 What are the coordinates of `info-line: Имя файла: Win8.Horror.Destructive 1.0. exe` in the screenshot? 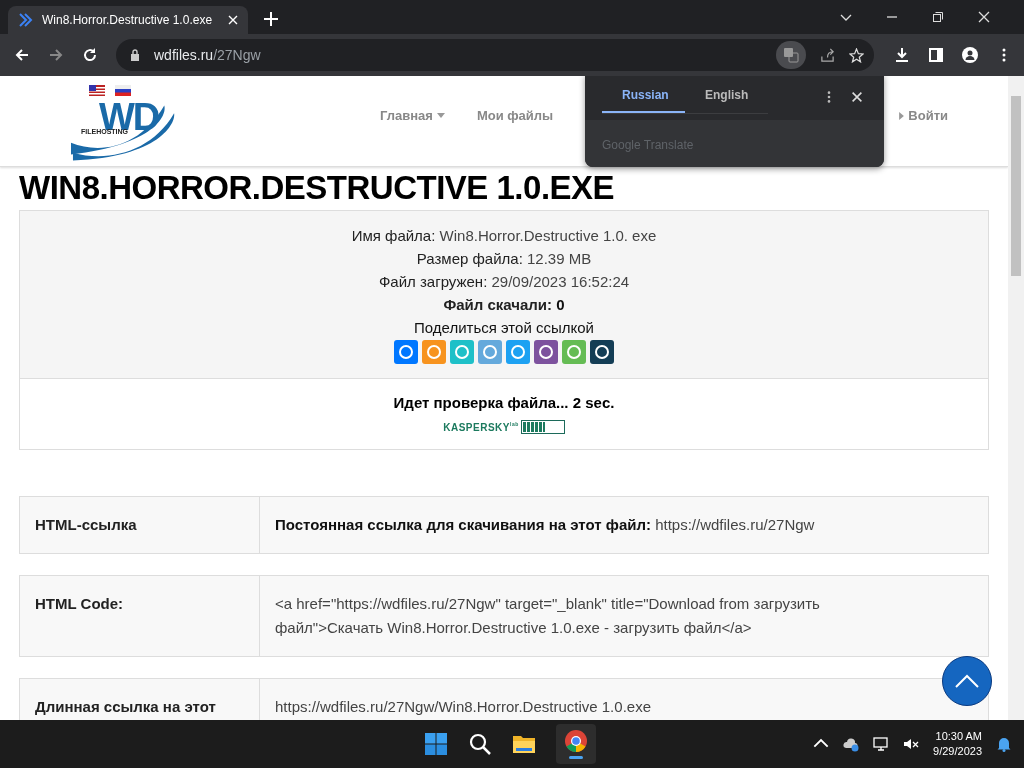 It's located at (504, 236).